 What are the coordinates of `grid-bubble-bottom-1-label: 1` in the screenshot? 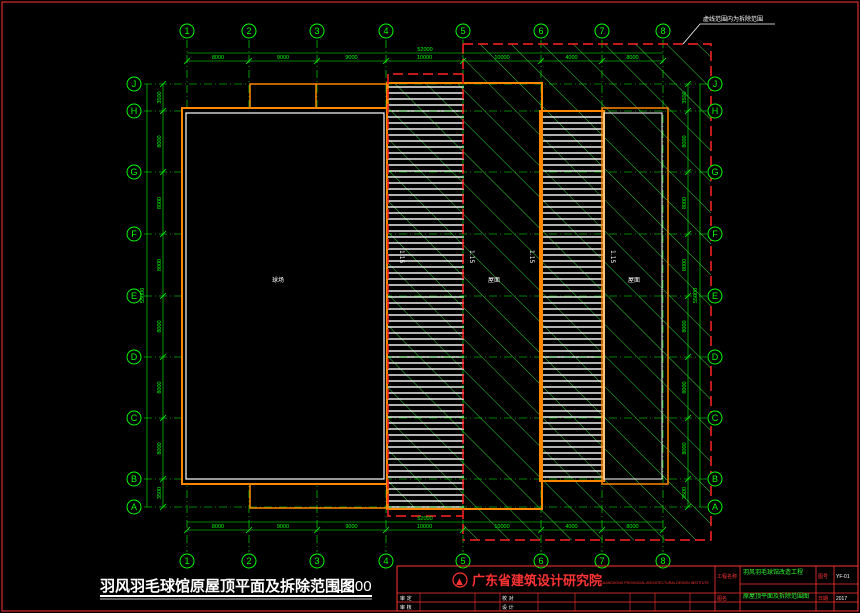 It's located at (186, 561).